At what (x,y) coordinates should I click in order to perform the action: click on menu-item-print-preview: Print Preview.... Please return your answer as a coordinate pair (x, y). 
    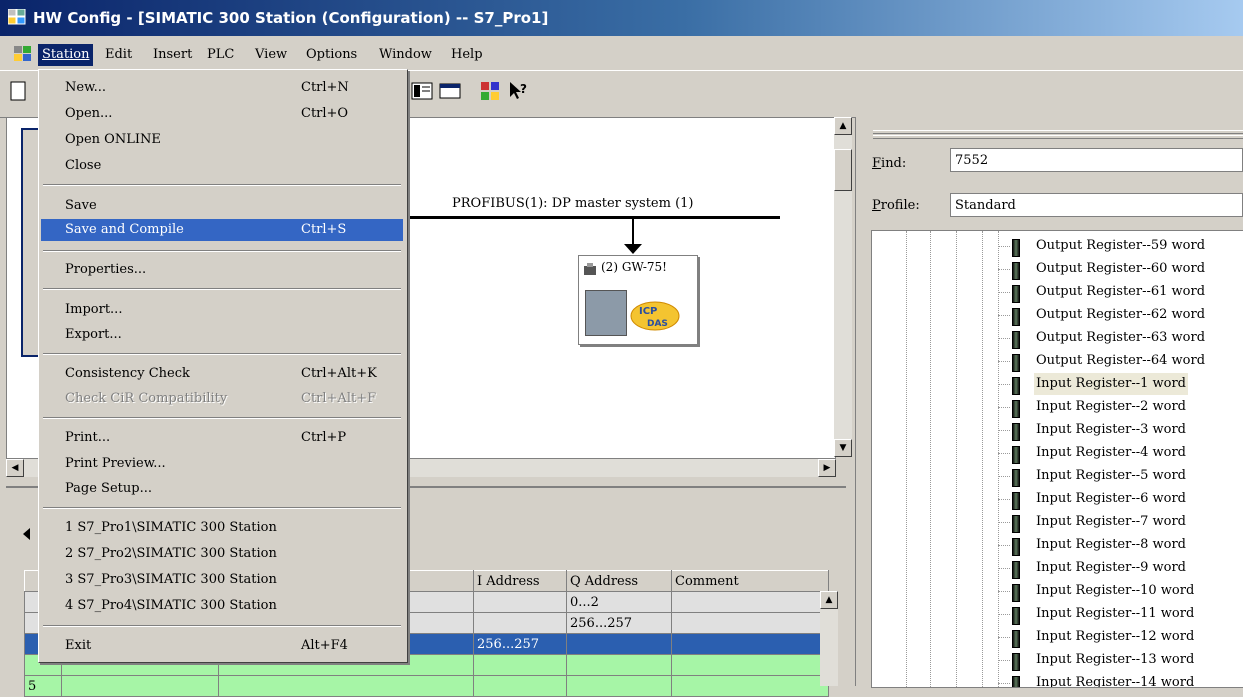
    Looking at the image, I should click on (222, 464).